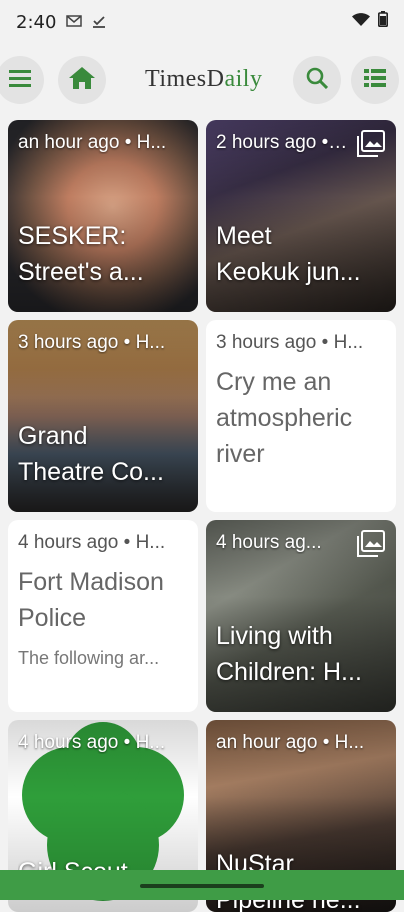 The height and width of the screenshot is (912, 404). I want to click on home-icon, so click(82, 80).